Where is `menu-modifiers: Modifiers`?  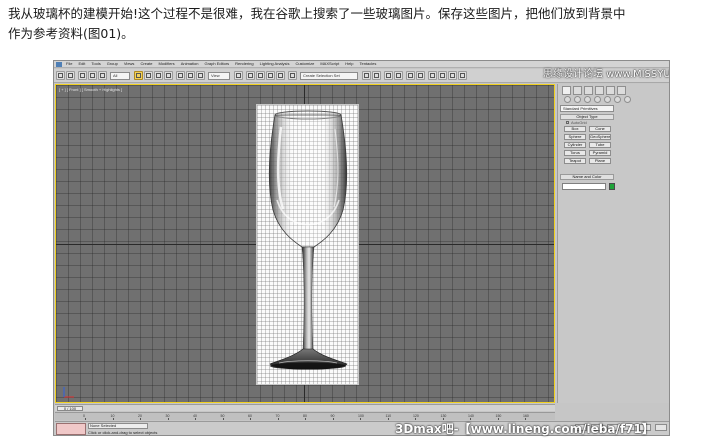 menu-modifiers: Modifiers is located at coordinates (166, 64).